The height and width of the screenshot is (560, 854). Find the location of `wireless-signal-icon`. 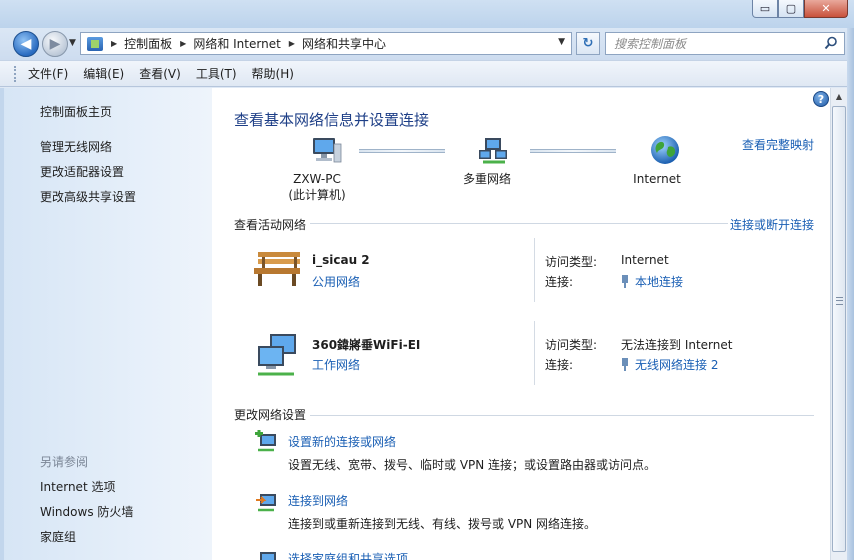

wireless-signal-icon is located at coordinates (625, 364).